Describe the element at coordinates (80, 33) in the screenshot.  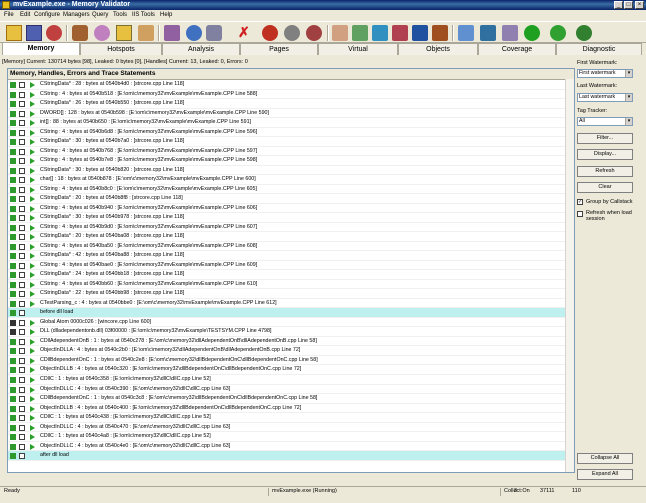
I see `launch-icon` at that location.